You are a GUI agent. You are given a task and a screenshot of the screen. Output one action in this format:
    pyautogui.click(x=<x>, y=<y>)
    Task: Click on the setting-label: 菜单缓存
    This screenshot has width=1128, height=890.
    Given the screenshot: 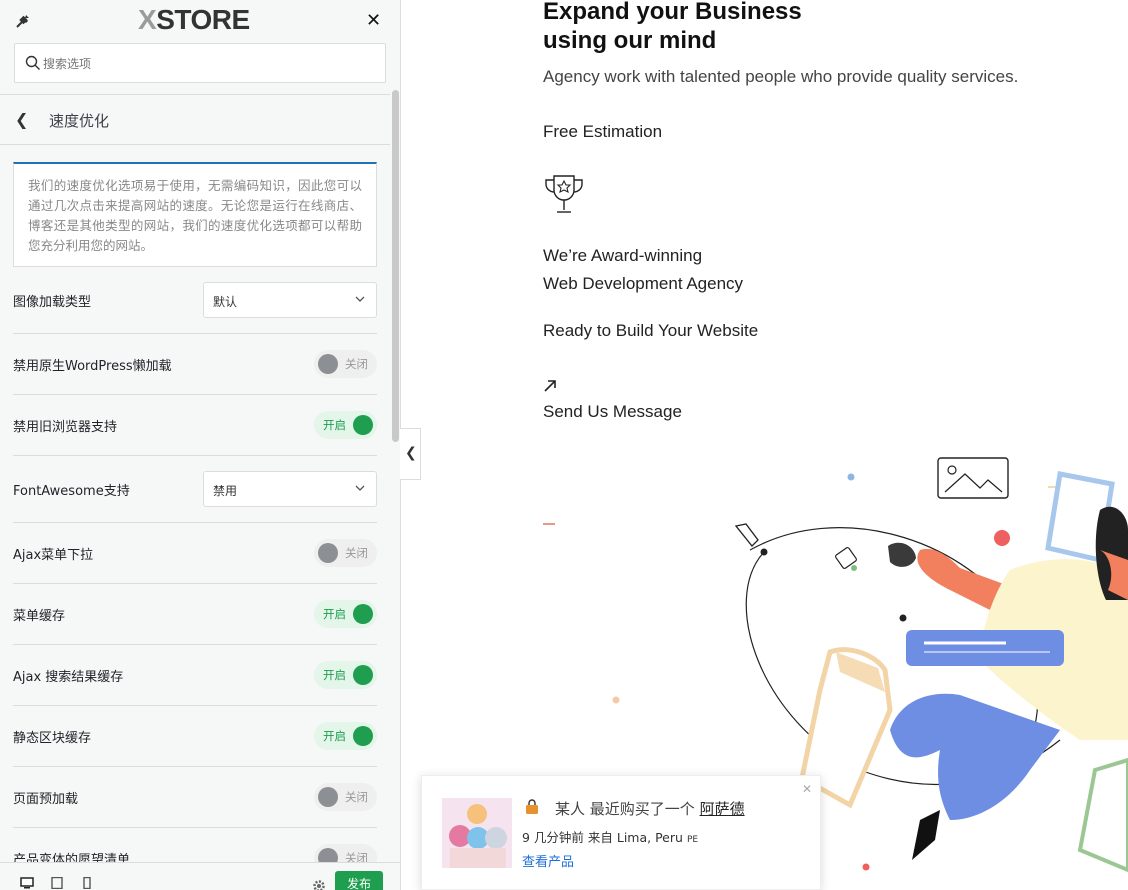 What is the action you would take?
    pyautogui.click(x=39, y=616)
    